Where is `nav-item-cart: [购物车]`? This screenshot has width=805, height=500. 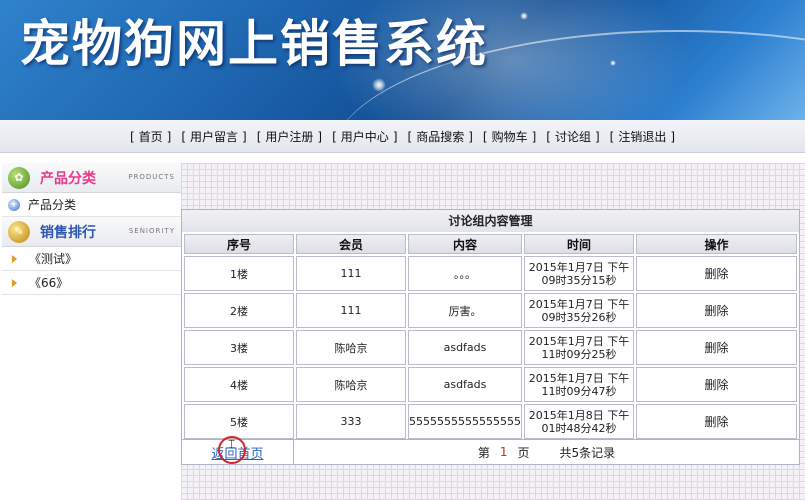
nav-item-cart: [购物车] is located at coordinates (509, 136).